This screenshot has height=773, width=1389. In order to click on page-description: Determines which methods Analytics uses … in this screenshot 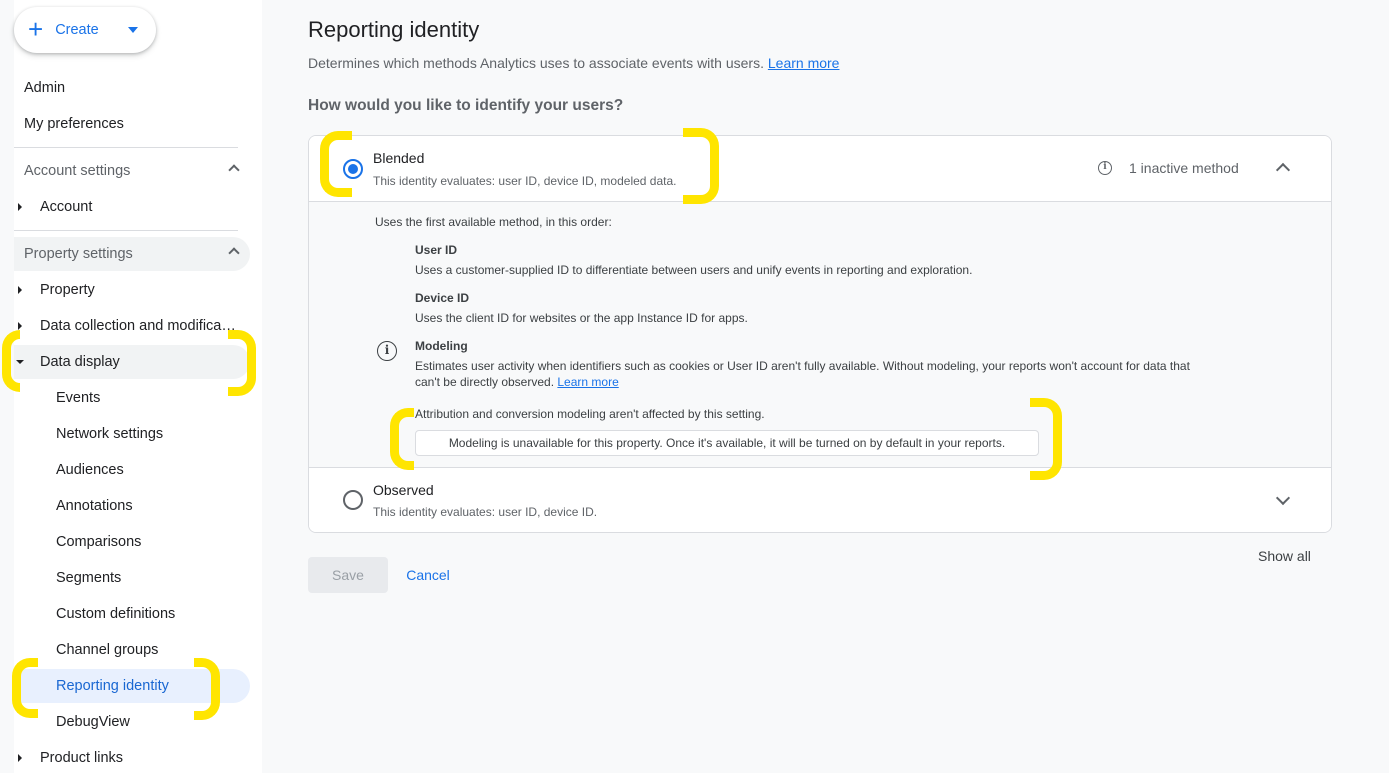, I will do `click(573, 63)`.